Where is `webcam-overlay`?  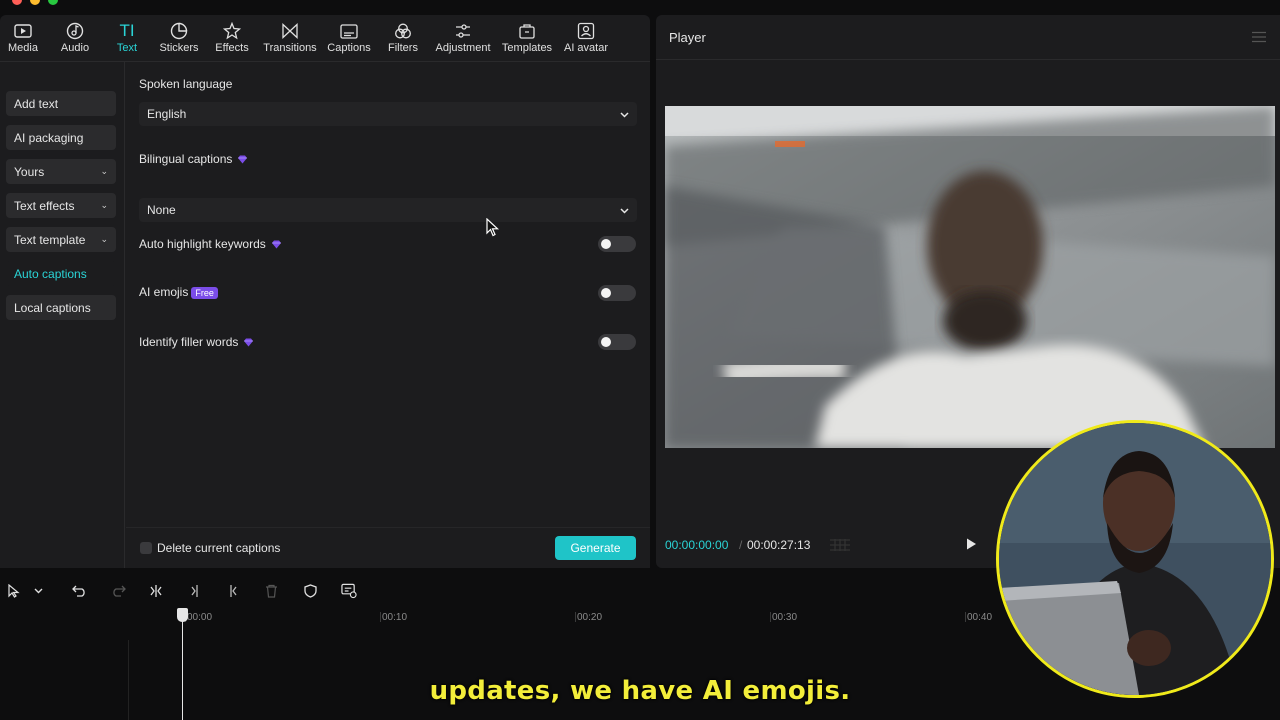
webcam-overlay is located at coordinates (1135, 559).